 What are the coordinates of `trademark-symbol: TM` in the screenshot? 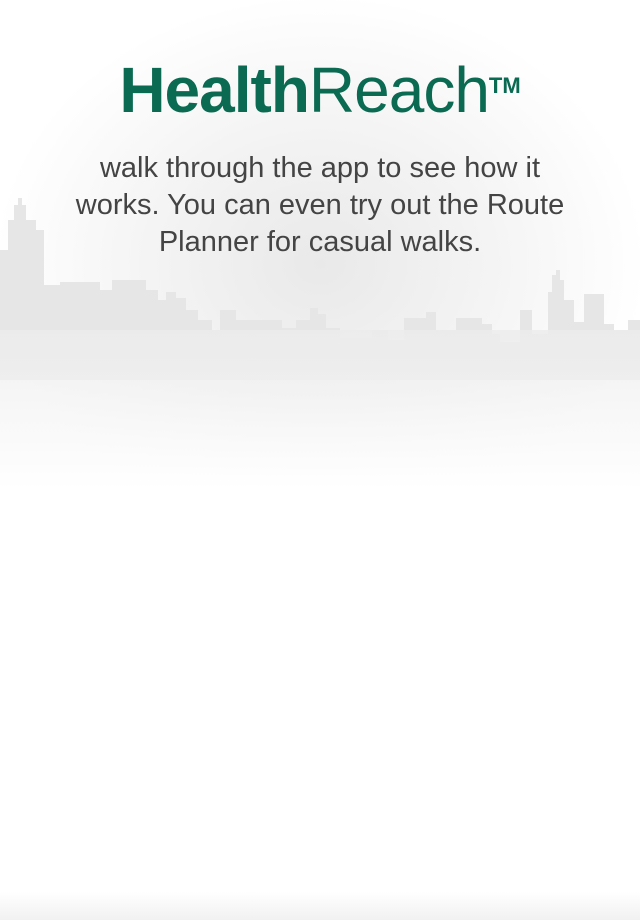 It's located at (504, 85).